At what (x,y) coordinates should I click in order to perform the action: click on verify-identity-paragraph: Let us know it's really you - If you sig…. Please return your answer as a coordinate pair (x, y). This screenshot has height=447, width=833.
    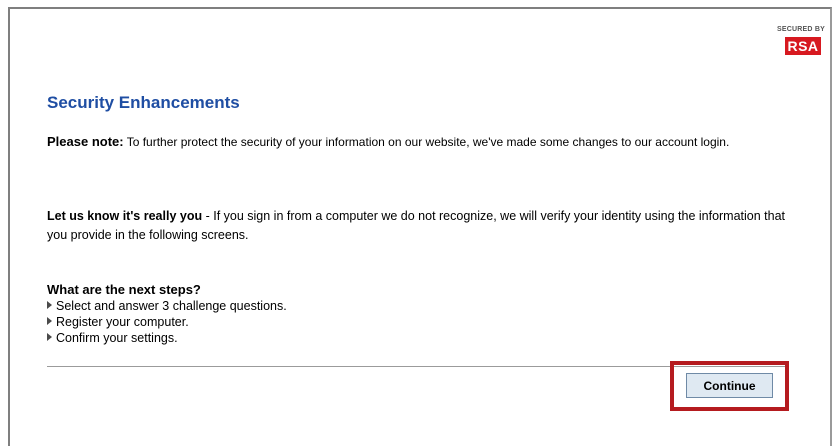
    Looking at the image, I should click on (417, 226).